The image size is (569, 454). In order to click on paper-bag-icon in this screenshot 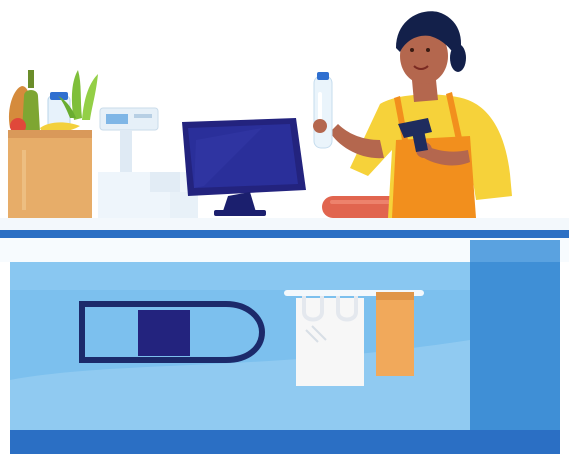, I will do `click(395, 334)`.